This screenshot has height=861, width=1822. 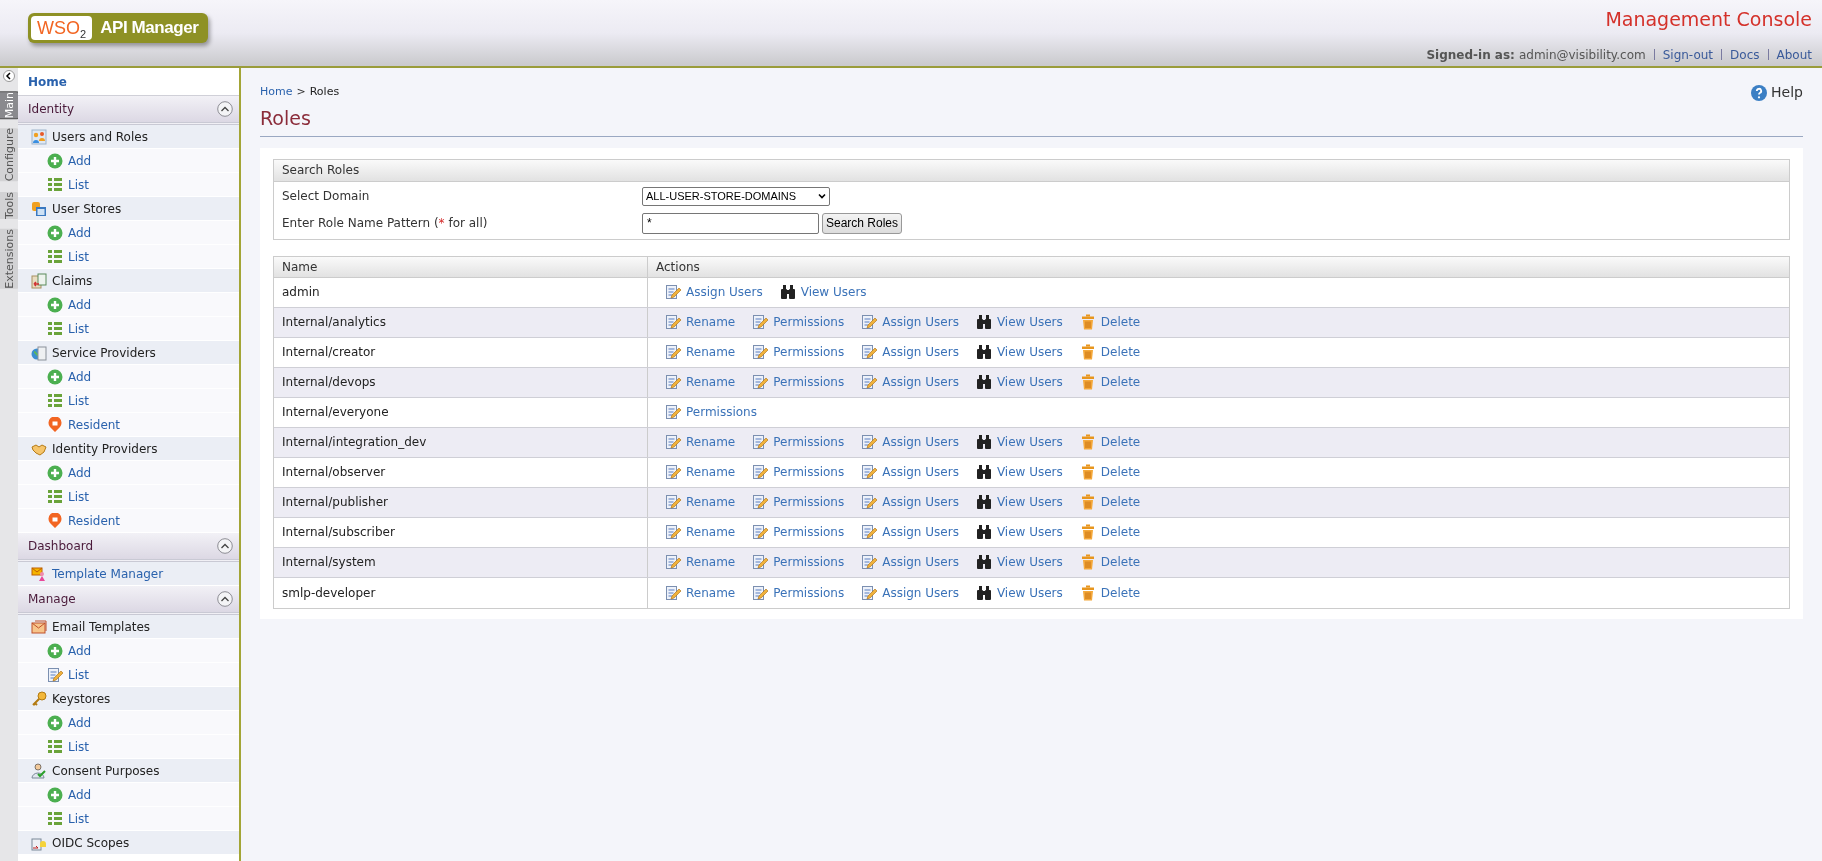 I want to click on side-tab: Configure, so click(x=9, y=155).